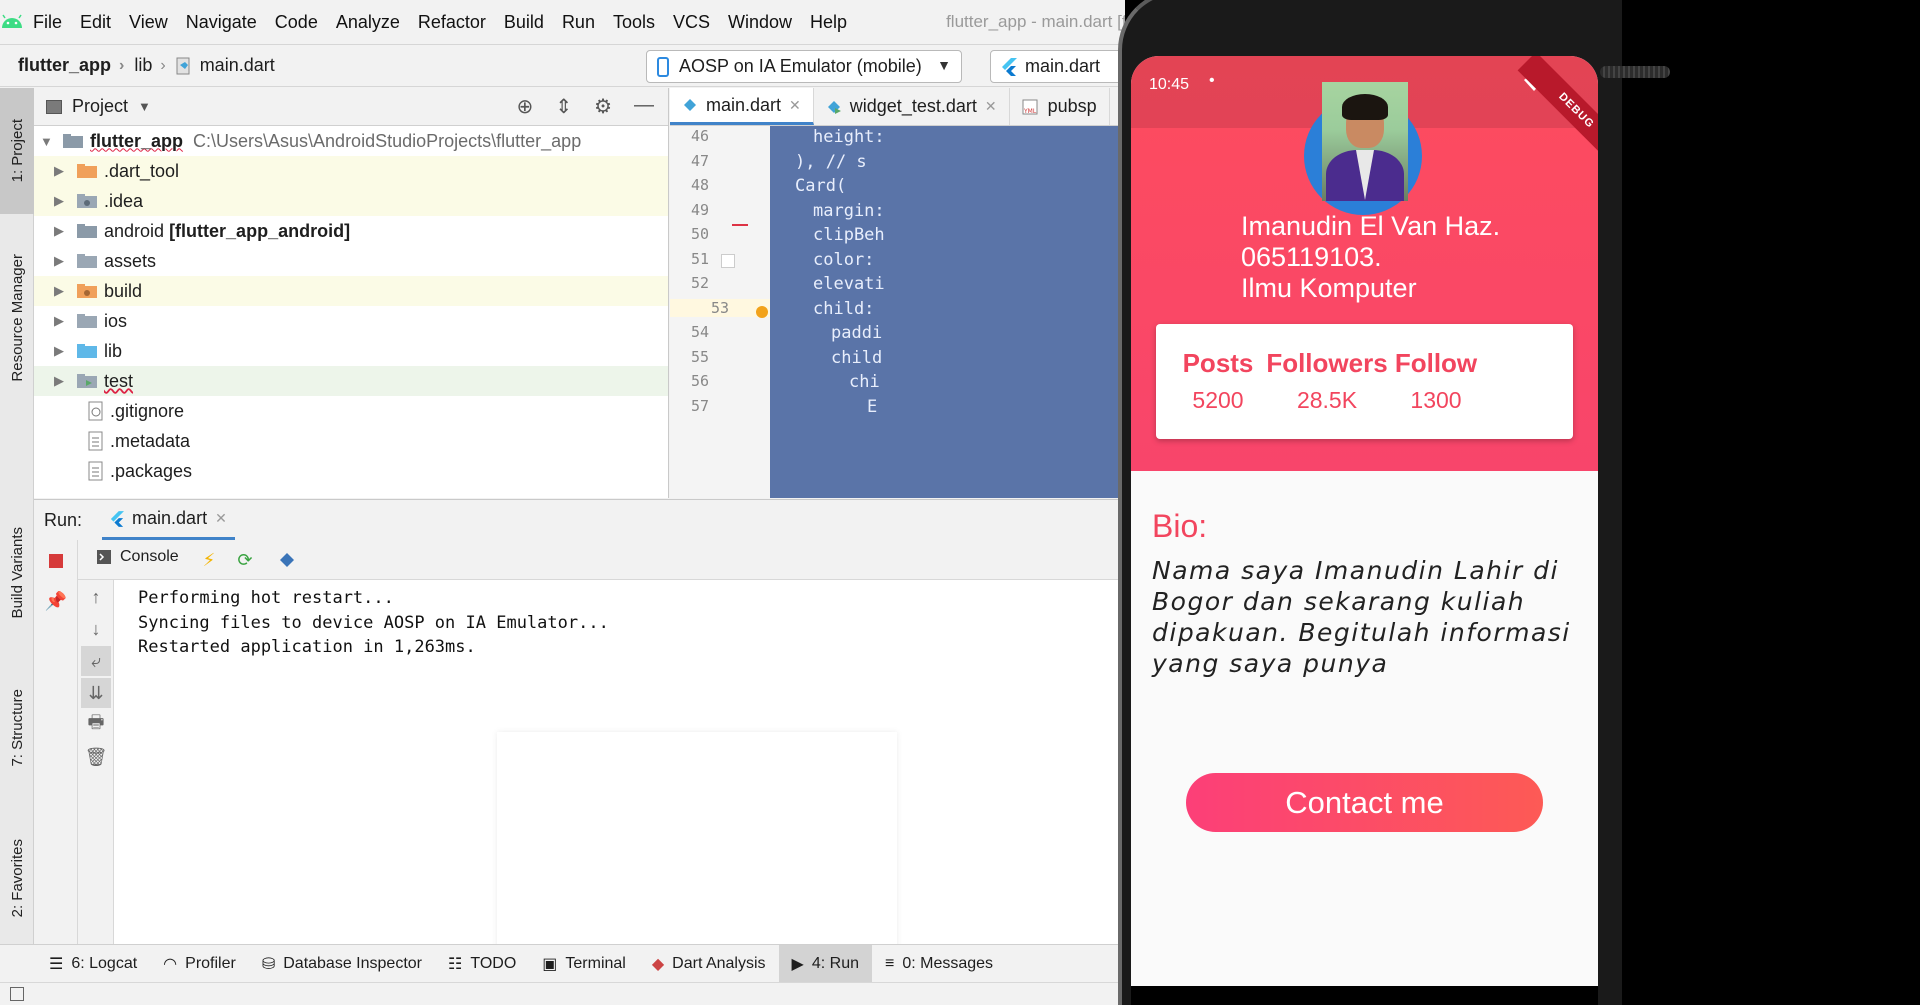 The image size is (1920, 1005). I want to click on menu-code: Code, so click(296, 22).